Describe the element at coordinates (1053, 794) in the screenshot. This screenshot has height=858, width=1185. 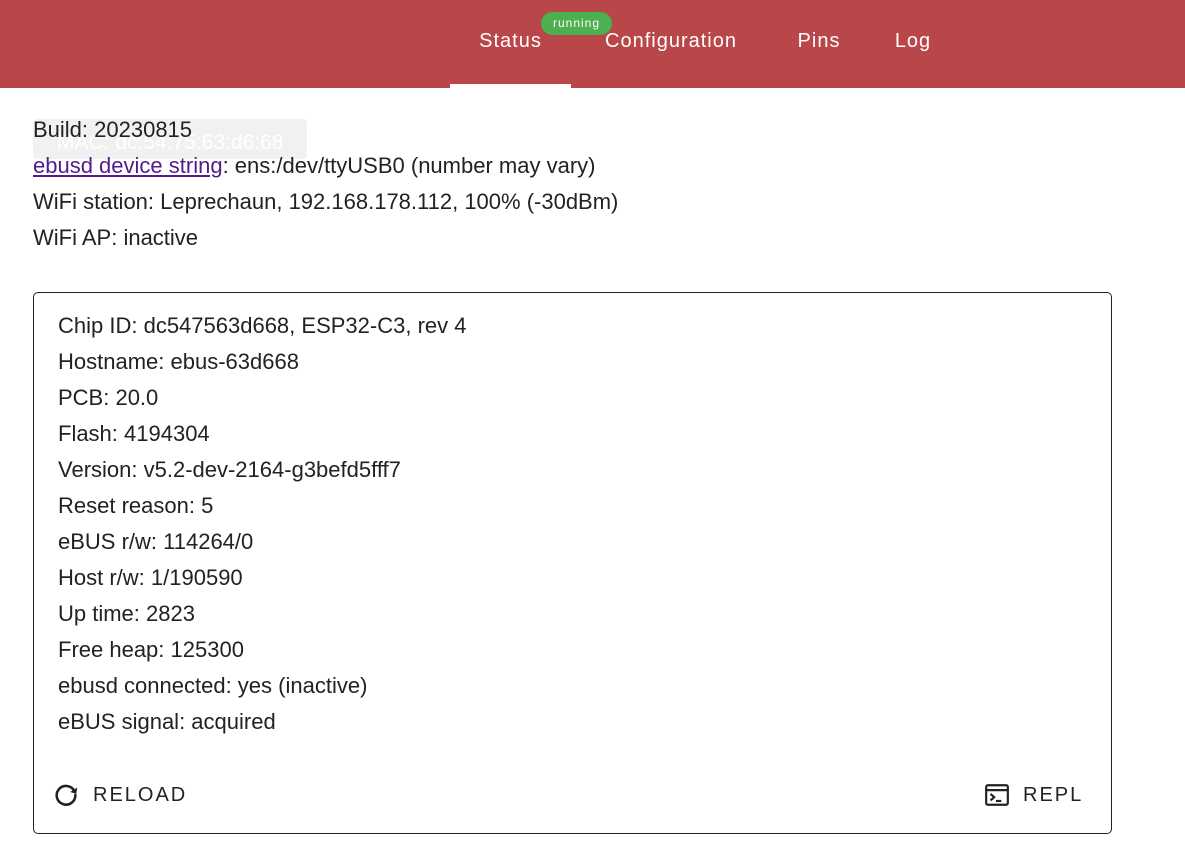
I see `repl-button-label: REPL` at that location.